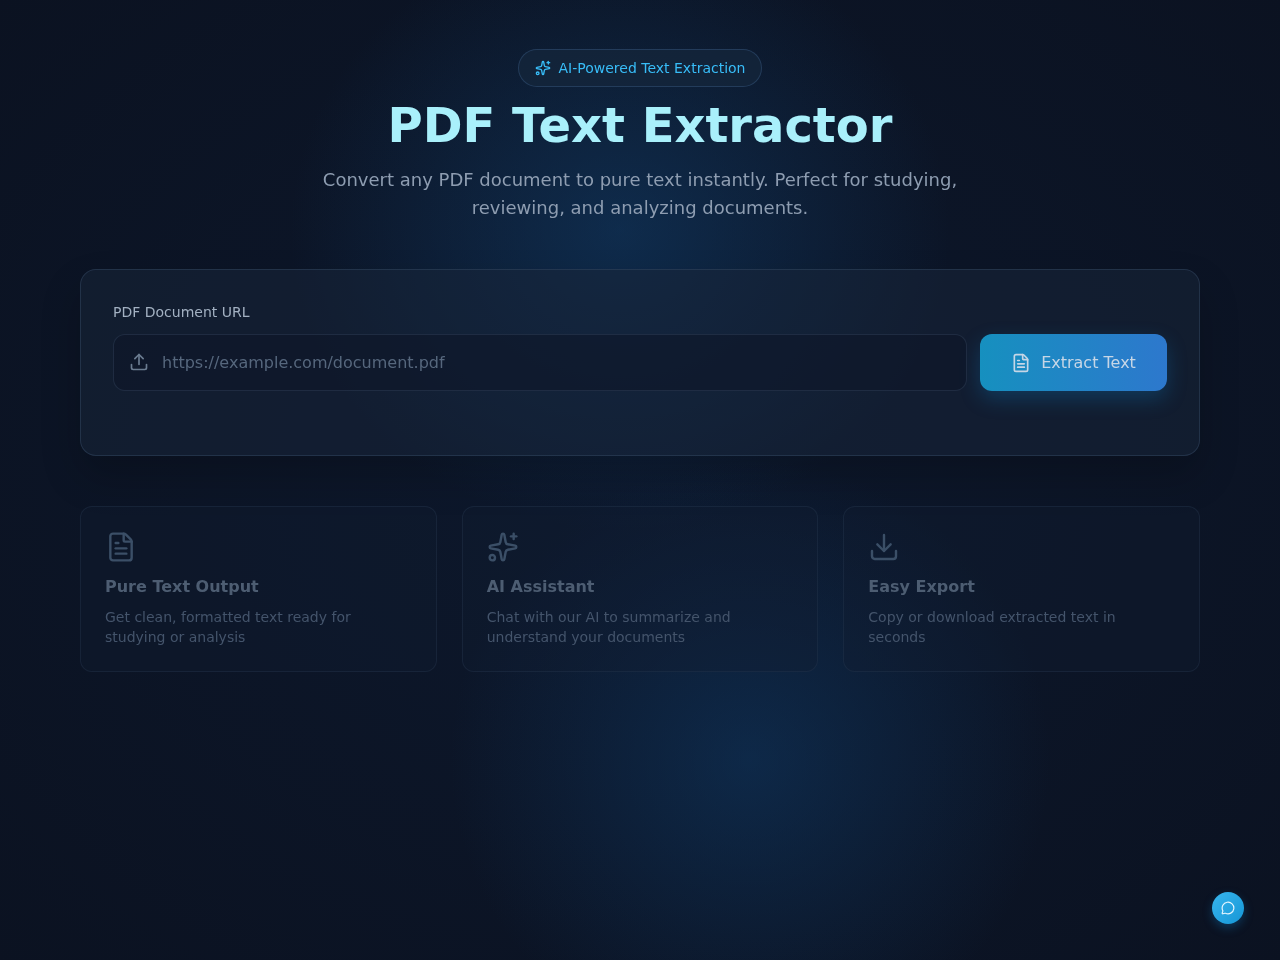  What do you see at coordinates (228, 627) in the screenshot?
I see `feature-description: Get clean, formatted text ready for studying or analysis` at bounding box center [228, 627].